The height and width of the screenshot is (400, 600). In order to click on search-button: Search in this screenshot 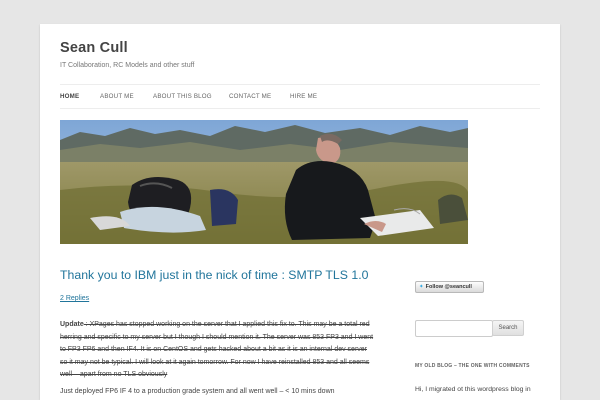, I will do `click(508, 328)`.